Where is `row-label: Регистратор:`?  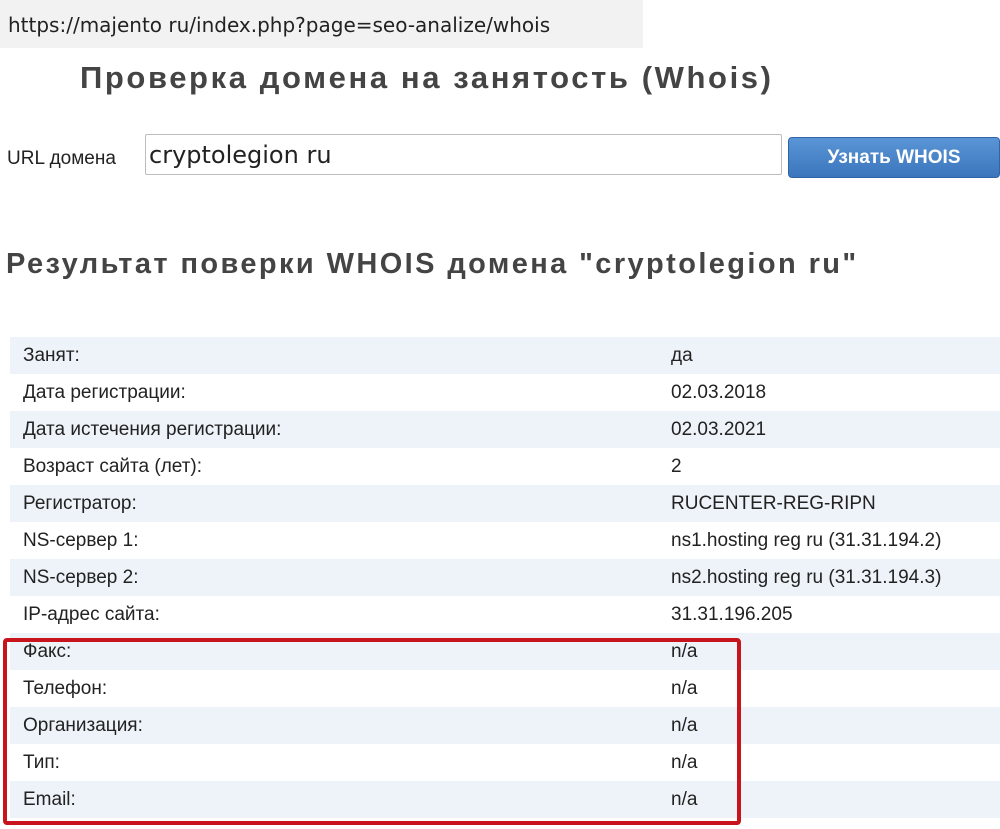 row-label: Регистратор: is located at coordinates (334, 503).